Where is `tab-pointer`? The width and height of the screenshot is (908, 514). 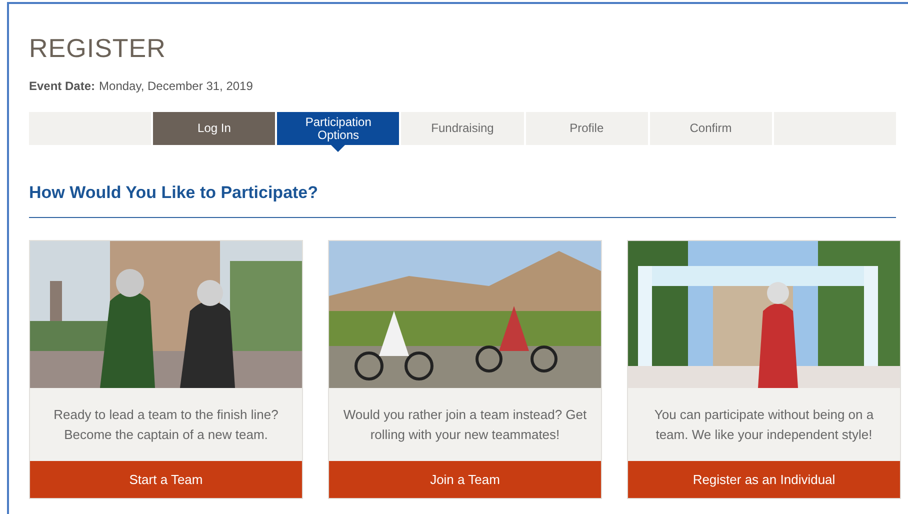 tab-pointer is located at coordinates (338, 148).